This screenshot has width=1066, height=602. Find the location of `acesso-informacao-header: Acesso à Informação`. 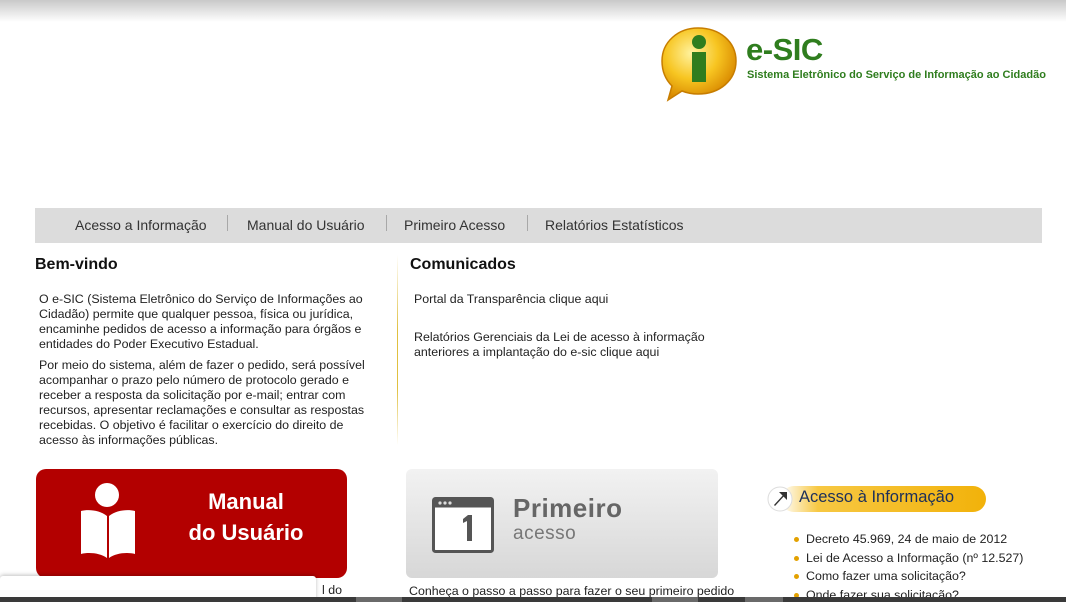

acesso-informacao-header: Acesso à Informação is located at coordinates (890, 499).